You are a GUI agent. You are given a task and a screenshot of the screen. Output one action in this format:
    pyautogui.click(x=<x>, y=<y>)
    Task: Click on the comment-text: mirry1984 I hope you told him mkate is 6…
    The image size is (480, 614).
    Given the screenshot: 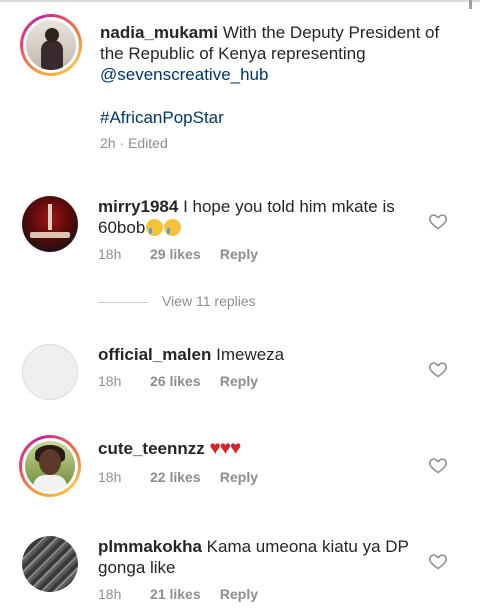 What is the action you would take?
    pyautogui.click(x=258, y=217)
    